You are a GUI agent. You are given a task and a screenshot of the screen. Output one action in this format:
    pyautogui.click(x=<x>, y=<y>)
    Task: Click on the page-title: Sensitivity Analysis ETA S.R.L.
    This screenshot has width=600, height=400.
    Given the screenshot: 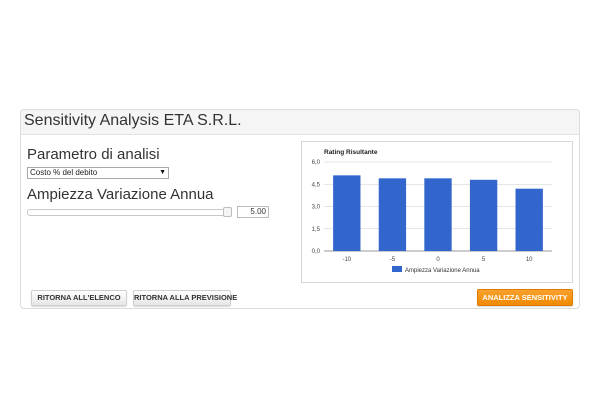 What is the action you would take?
    pyautogui.click(x=133, y=120)
    